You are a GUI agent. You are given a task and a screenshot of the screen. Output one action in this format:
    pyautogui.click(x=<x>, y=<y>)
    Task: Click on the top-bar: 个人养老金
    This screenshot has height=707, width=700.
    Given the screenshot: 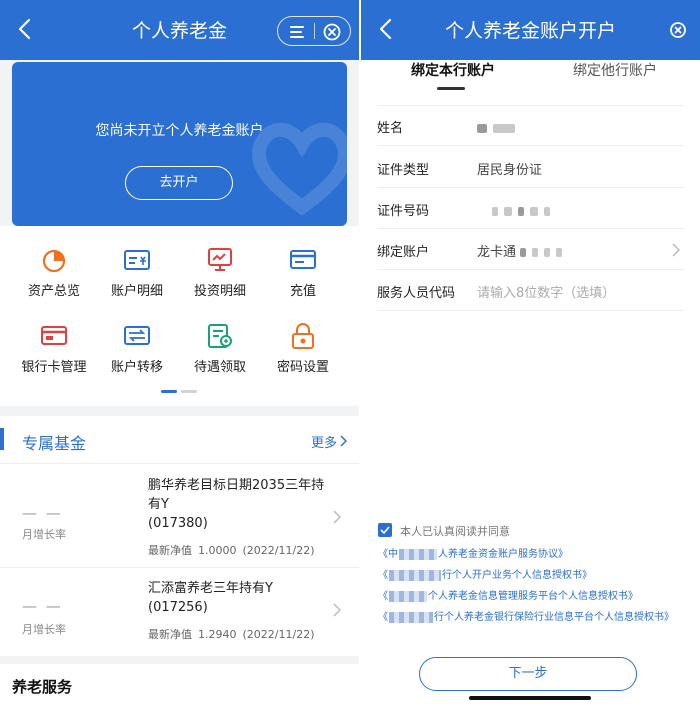 What is the action you would take?
    pyautogui.click(x=179, y=30)
    